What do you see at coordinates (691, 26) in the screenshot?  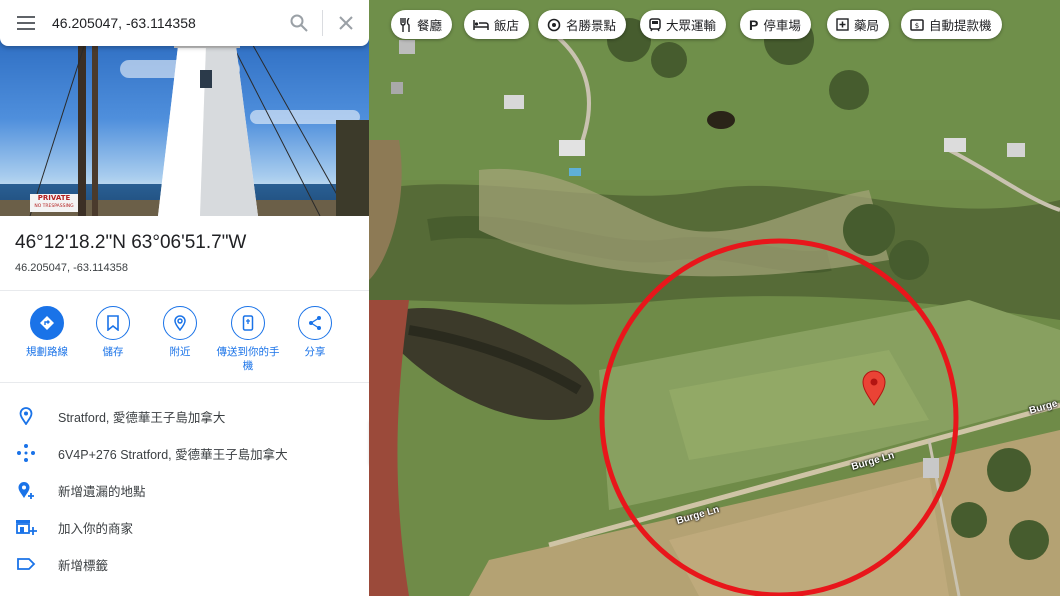 I see `chip-label: 大眾運輸` at bounding box center [691, 26].